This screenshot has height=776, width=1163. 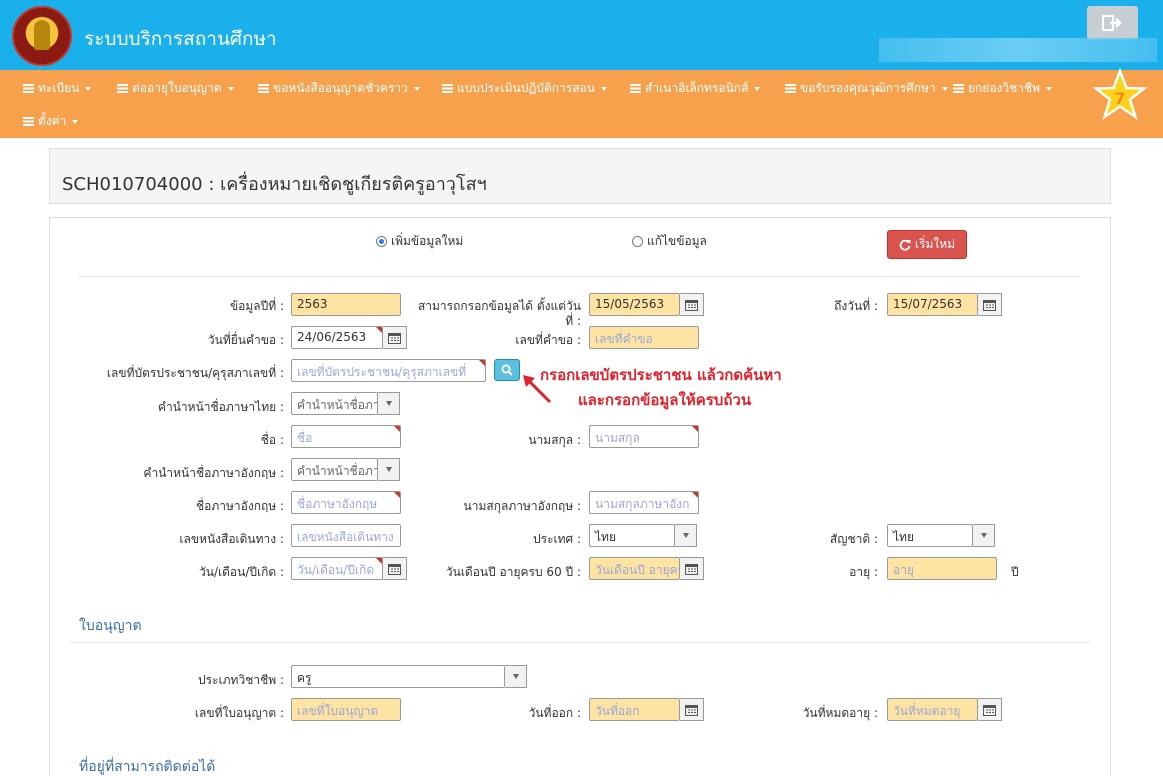 What do you see at coordinates (548, 340) in the screenshot?
I see `request-no-label: เลขที่คำขอ :` at bounding box center [548, 340].